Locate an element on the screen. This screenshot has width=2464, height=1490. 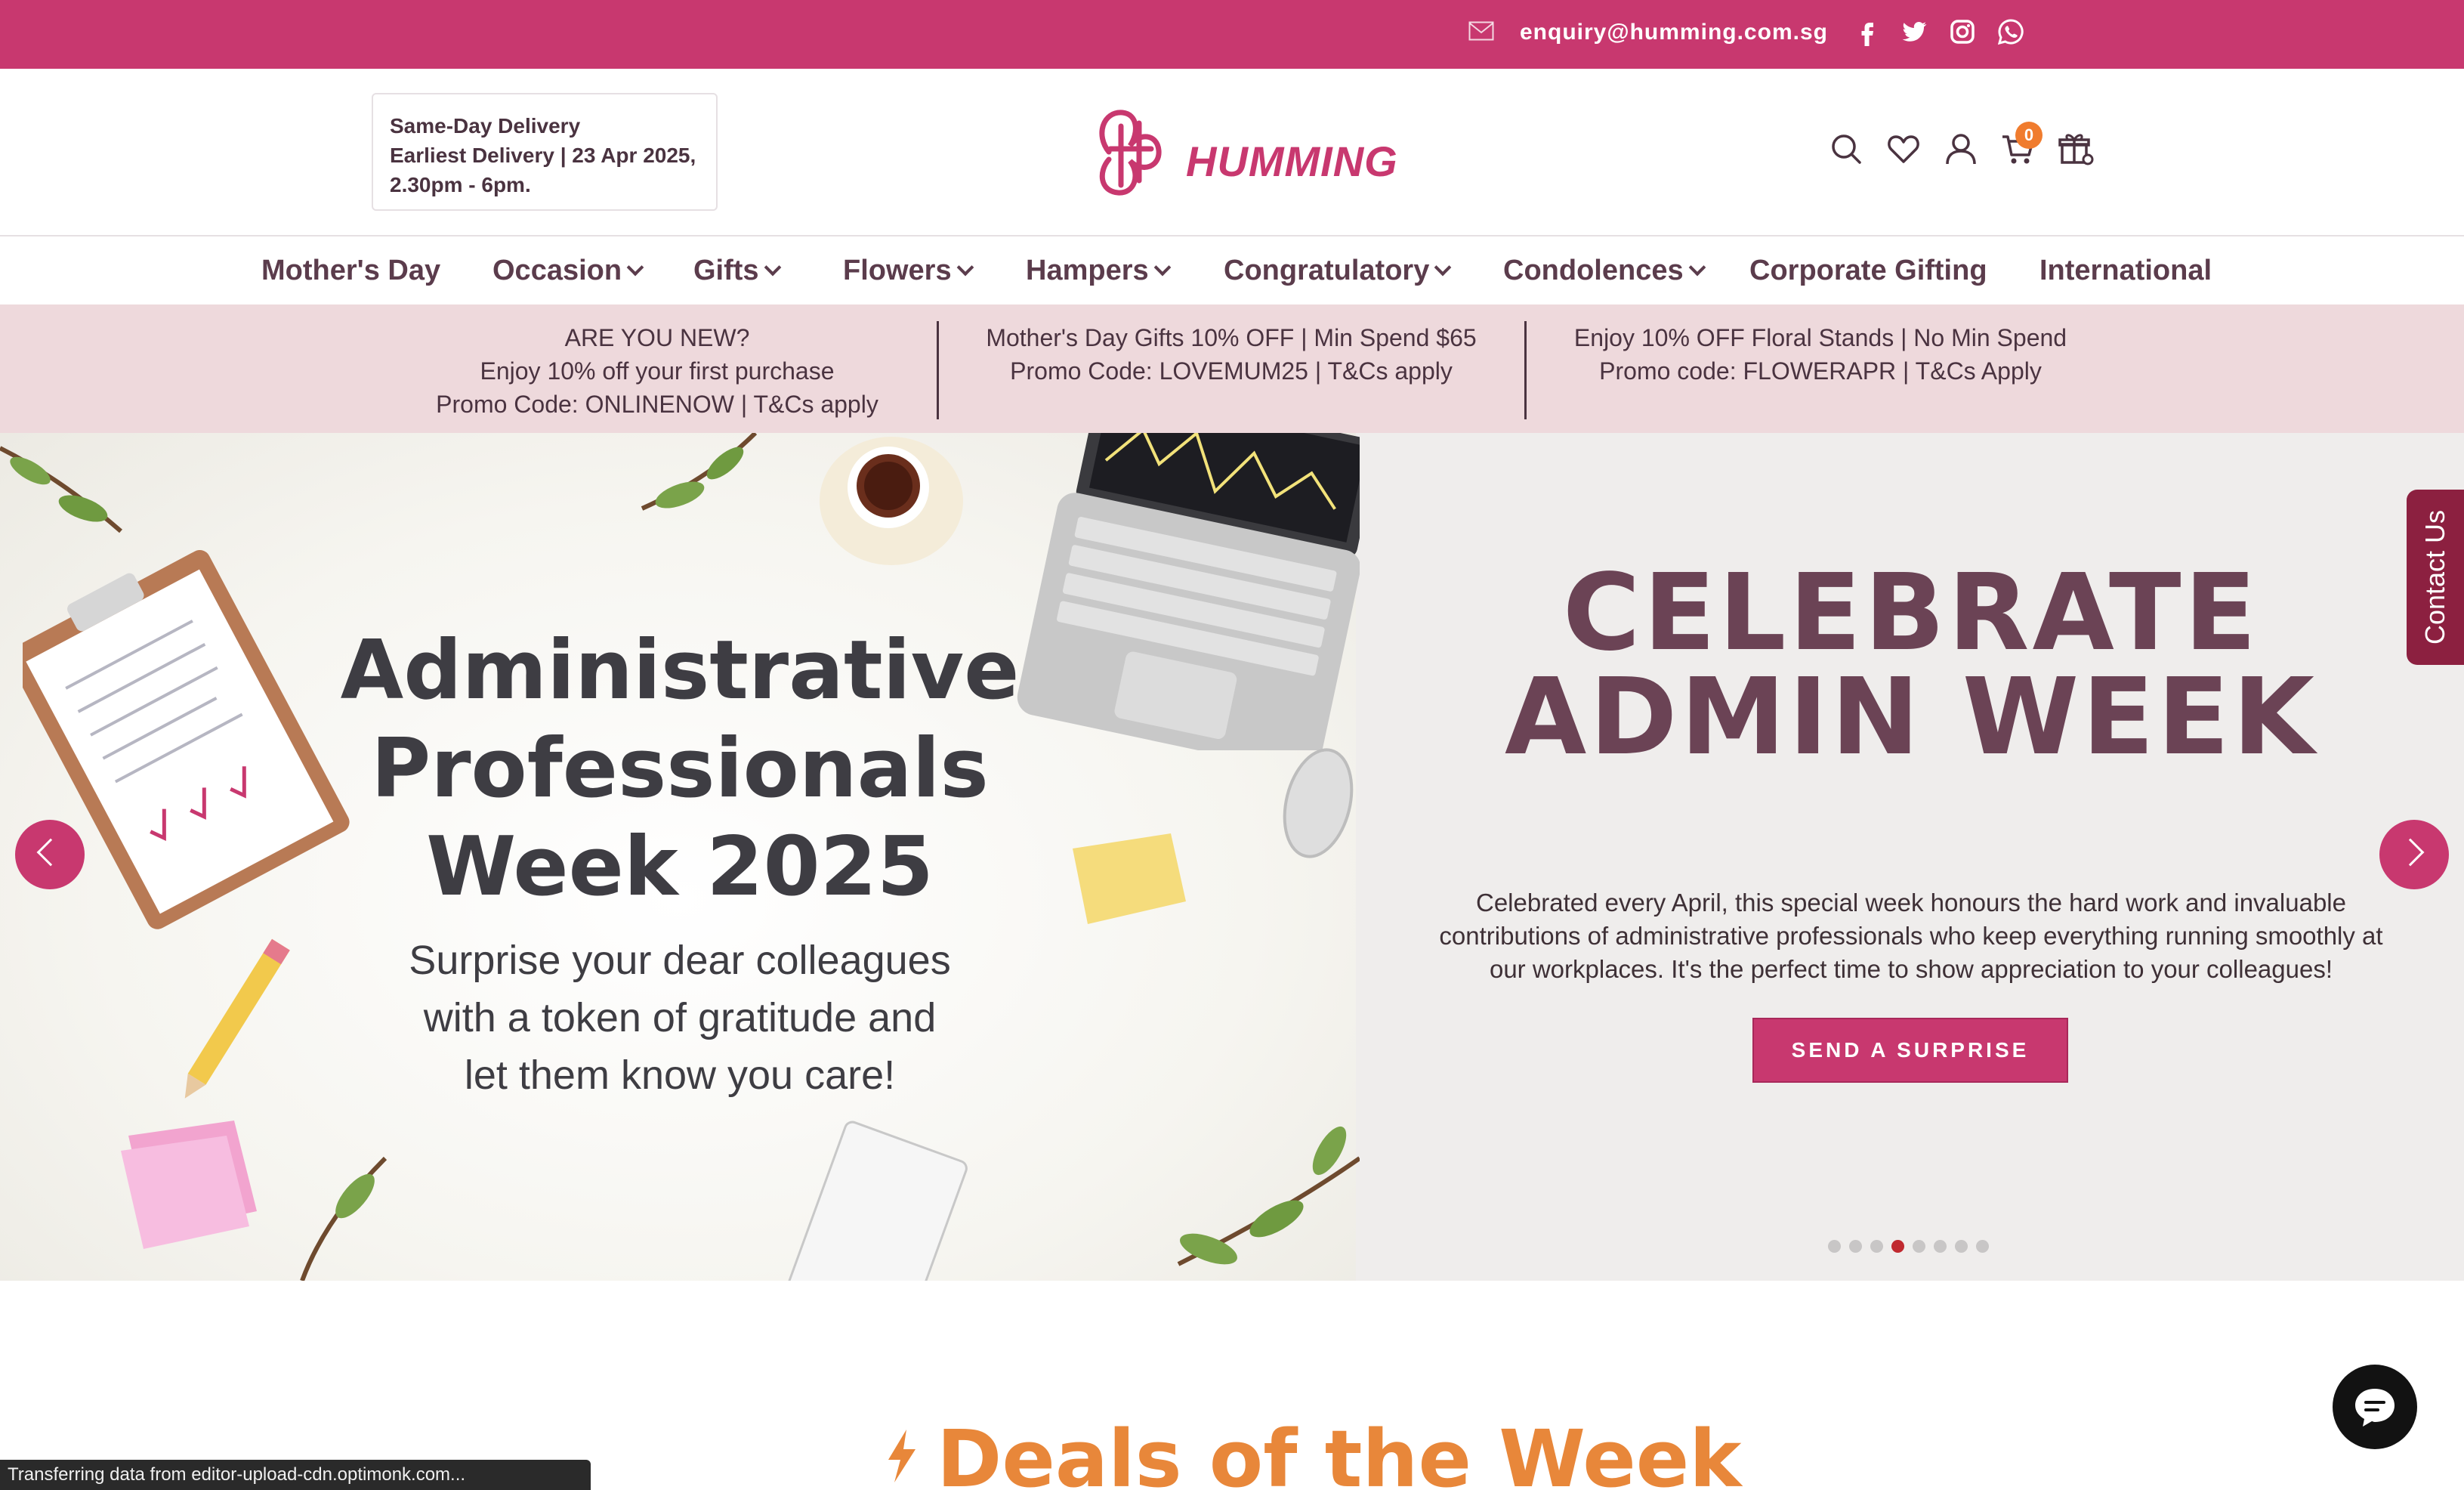
nav-item-flowers: Flowers is located at coordinates (909, 271).